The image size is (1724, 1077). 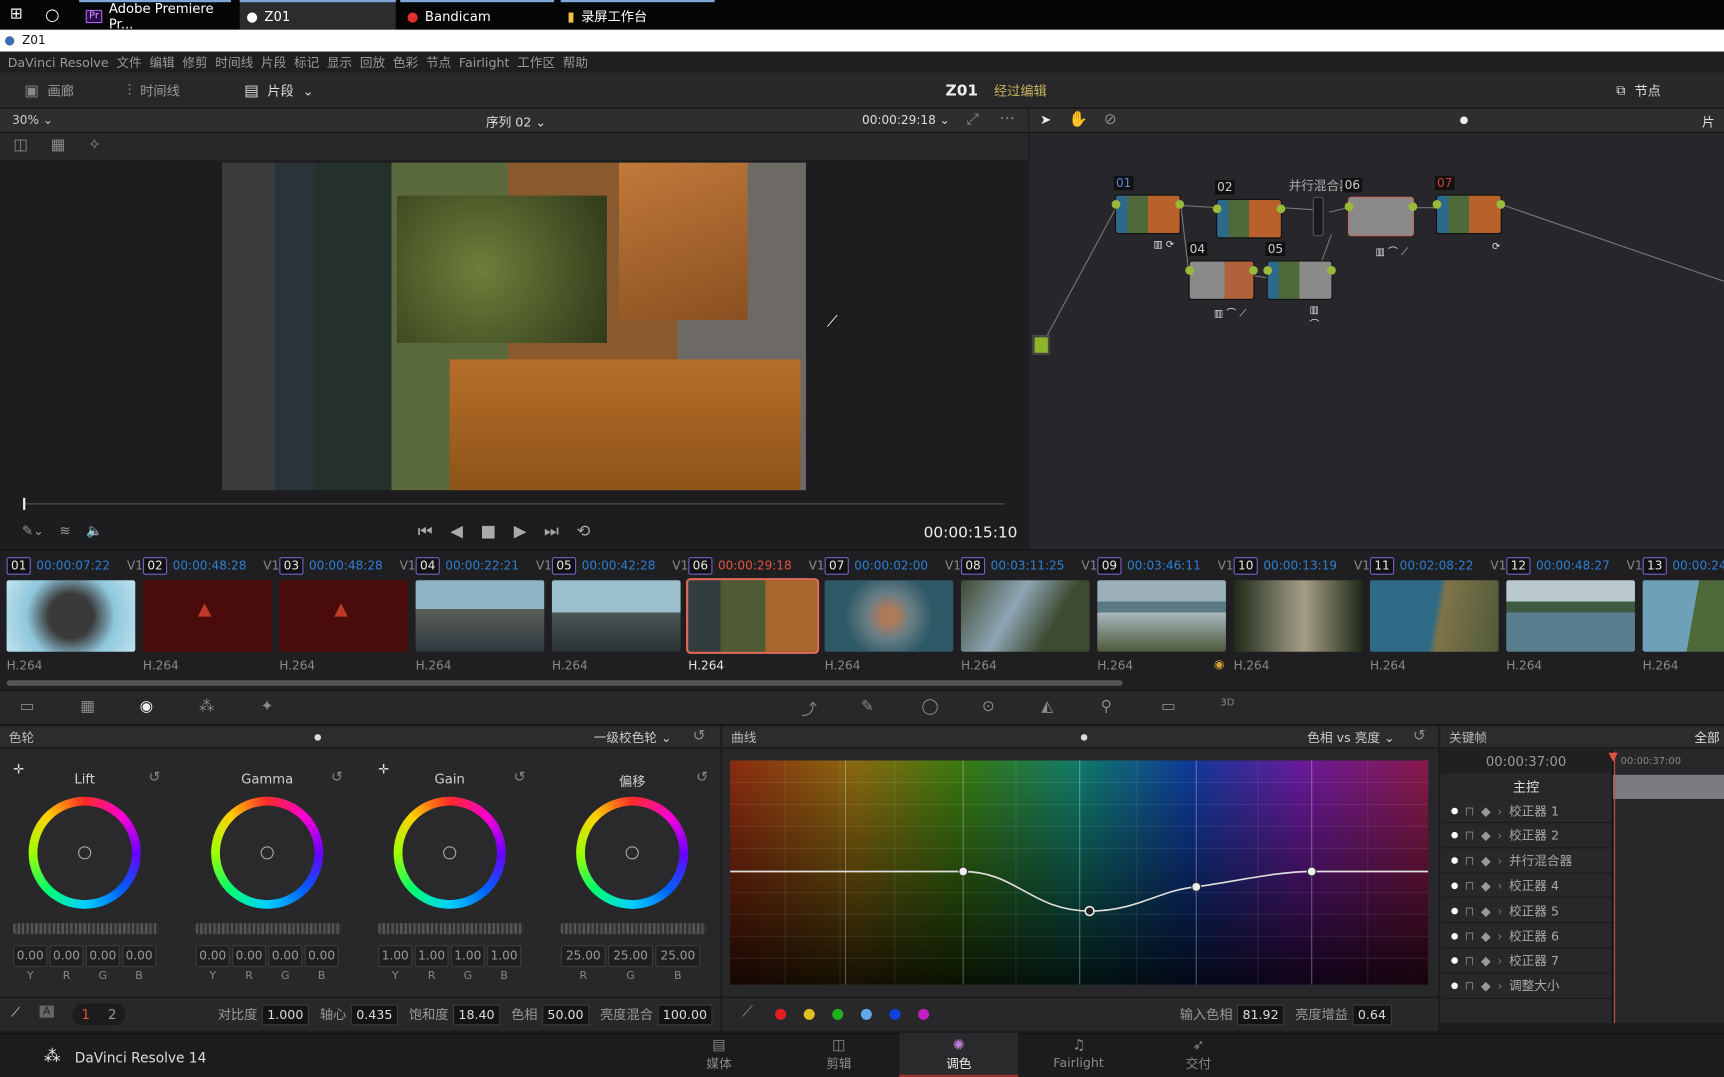 I want to click on clip-07: 07 00:00:02:00 V1 H.264, so click(x=892, y=616).